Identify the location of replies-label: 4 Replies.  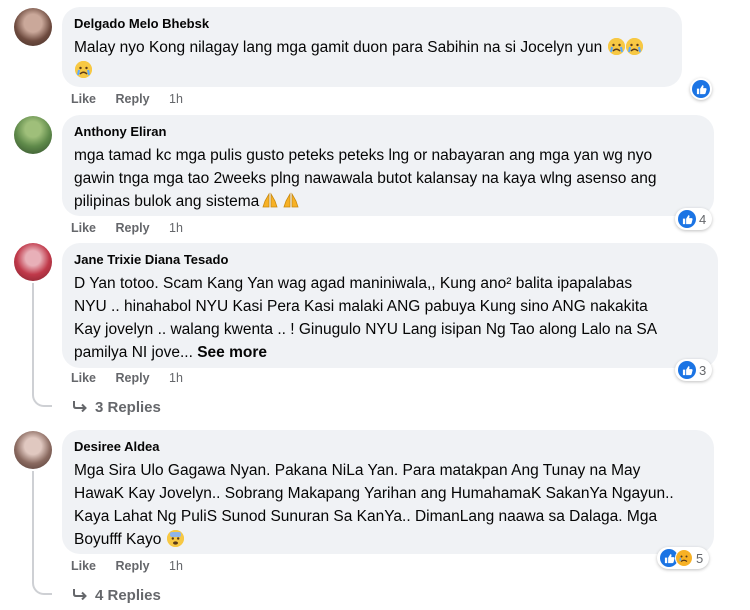
(128, 595).